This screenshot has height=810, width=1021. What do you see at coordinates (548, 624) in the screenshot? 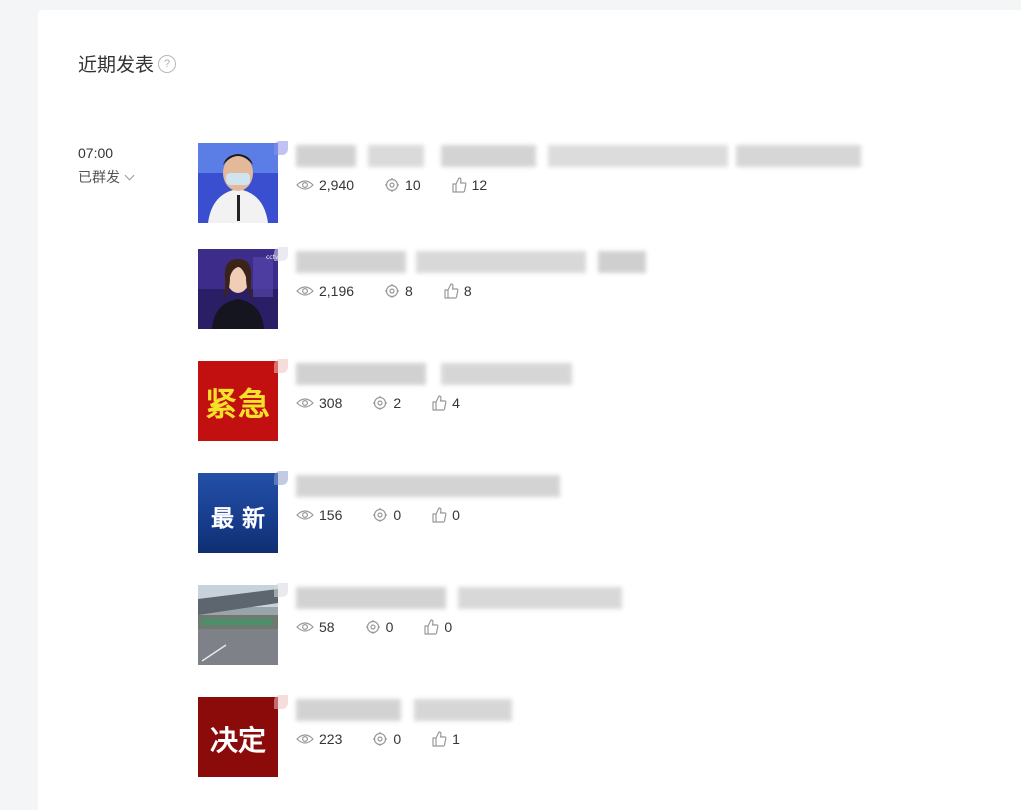
I see `article-item: 58 0 0` at bounding box center [548, 624].